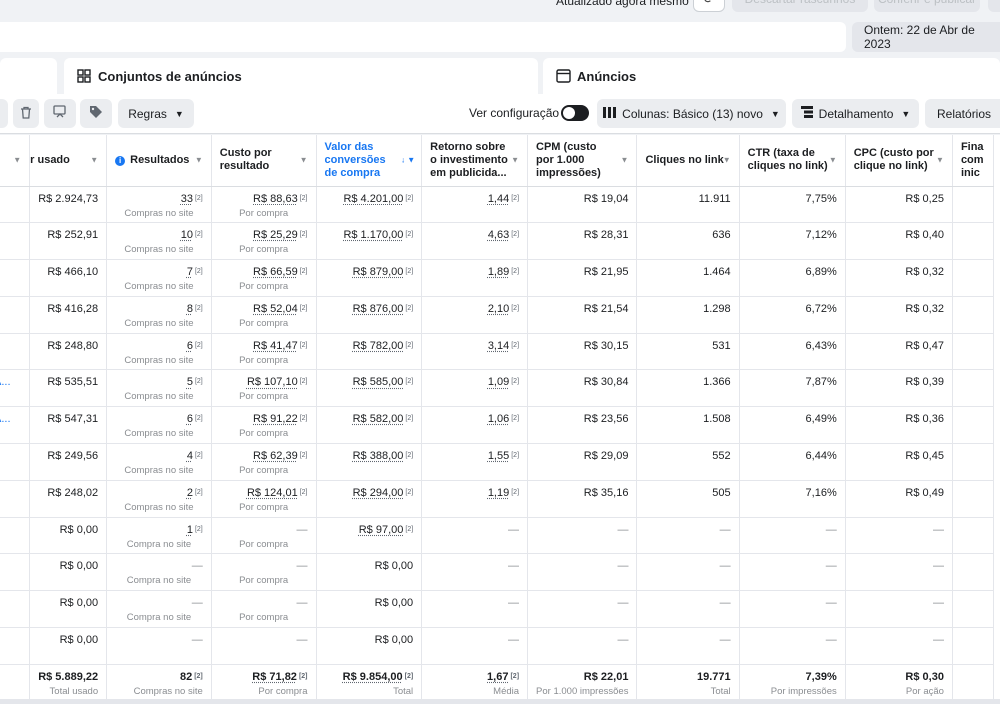  I want to click on columns-dropdown: Colunas: Básico (13) novo ▼, so click(691, 113).